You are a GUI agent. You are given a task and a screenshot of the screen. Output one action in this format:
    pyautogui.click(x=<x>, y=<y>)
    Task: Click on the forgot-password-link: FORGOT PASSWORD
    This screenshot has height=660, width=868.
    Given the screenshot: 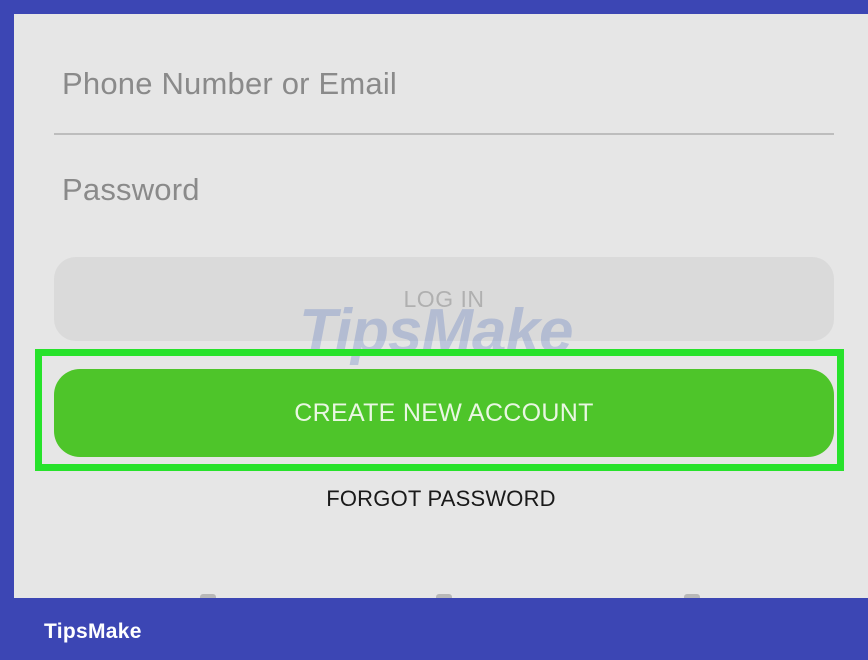 What is the action you would take?
    pyautogui.click(x=441, y=499)
    